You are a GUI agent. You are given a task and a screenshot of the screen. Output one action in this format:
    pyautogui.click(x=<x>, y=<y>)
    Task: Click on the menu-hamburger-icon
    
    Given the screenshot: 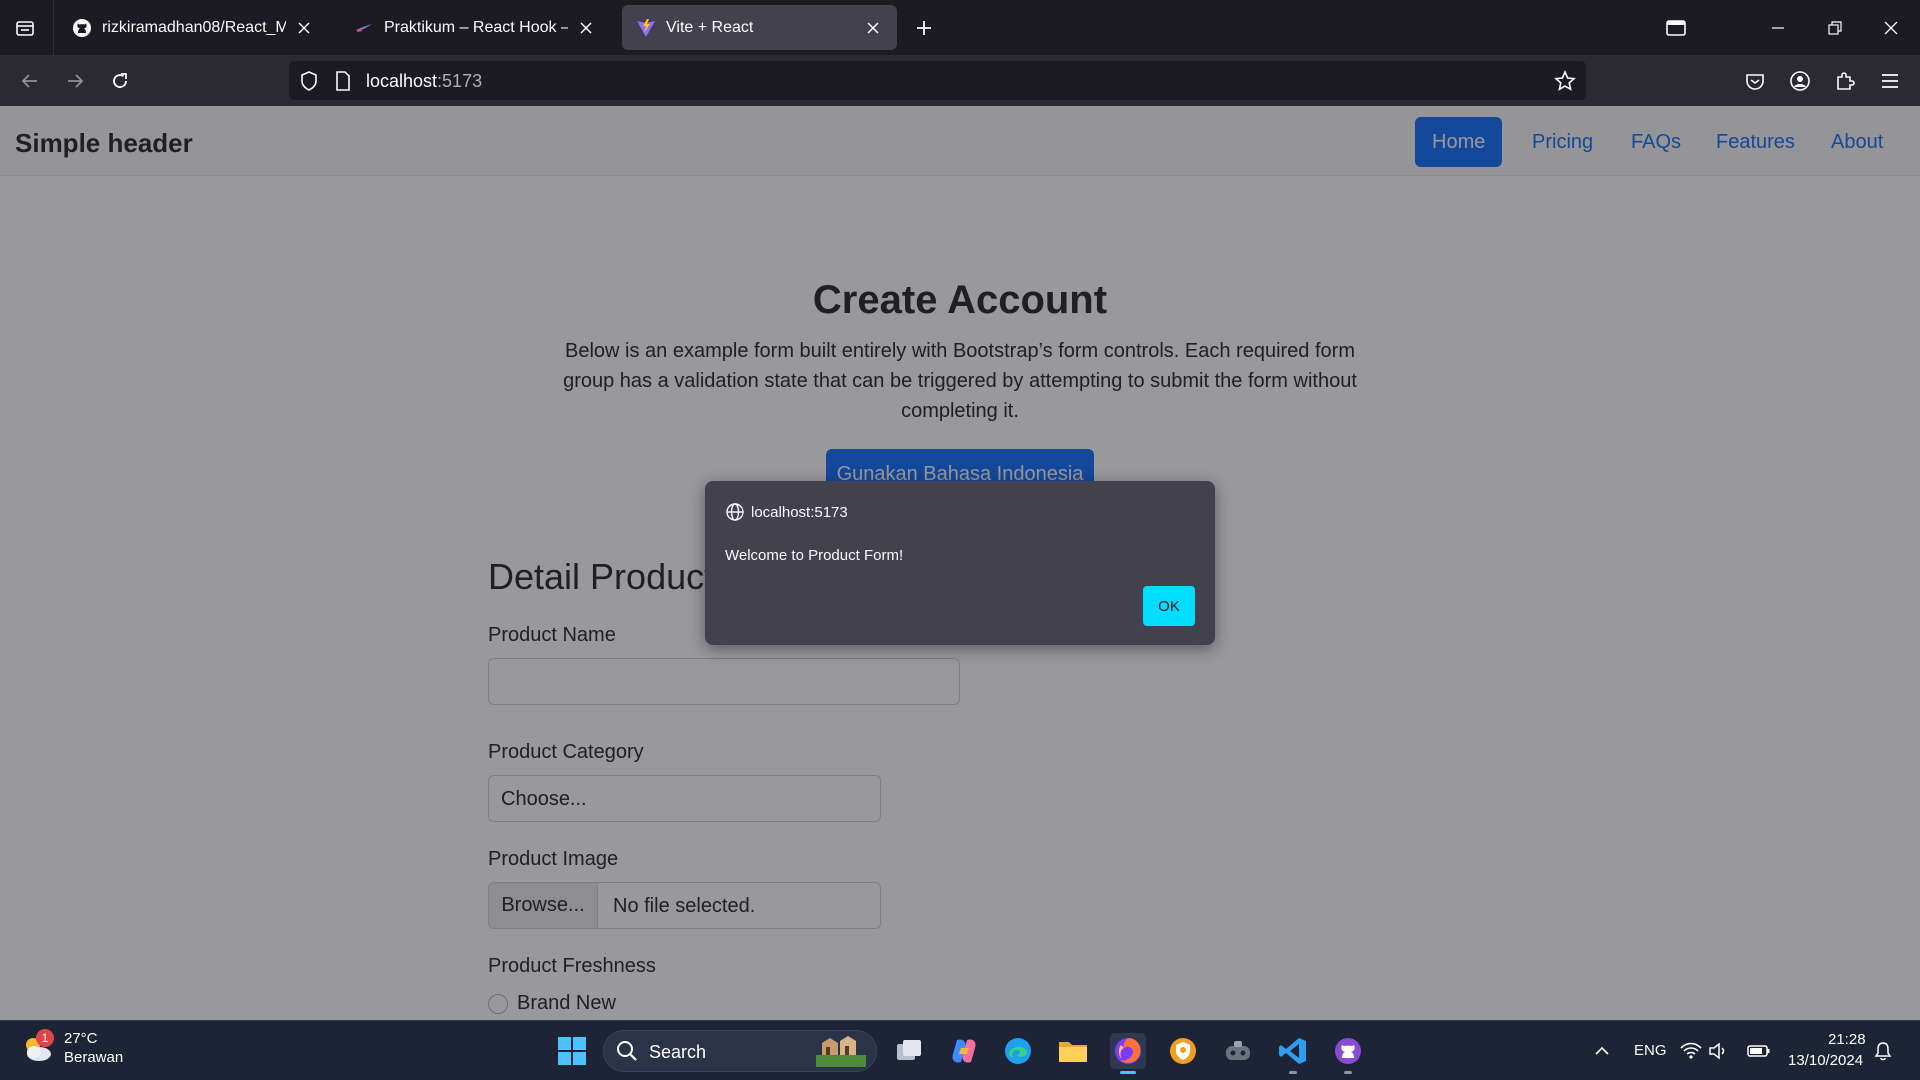 What is the action you would take?
    pyautogui.click(x=1890, y=81)
    